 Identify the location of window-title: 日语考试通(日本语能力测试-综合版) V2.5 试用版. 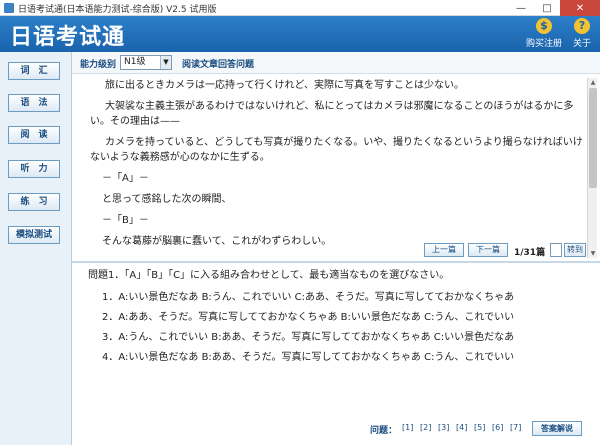
(117, 10).